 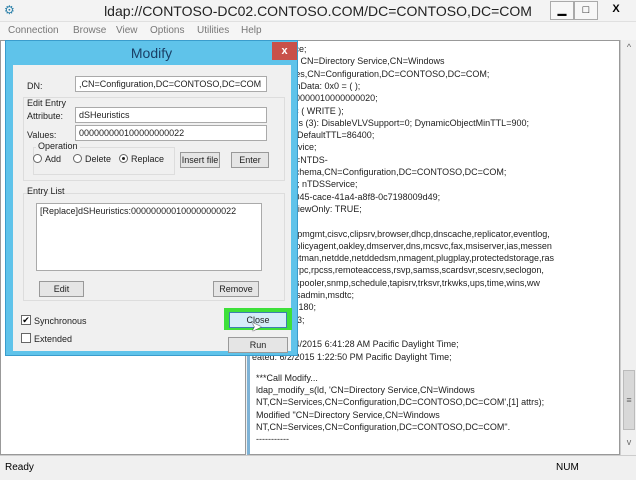 I want to click on menu-view: View, so click(x=127, y=30).